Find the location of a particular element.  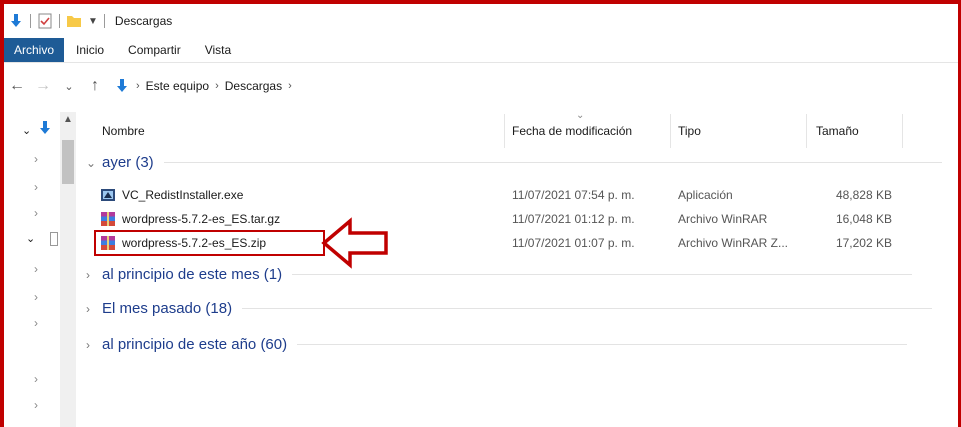

file-date: 11/07/2021 01:07 p. m. is located at coordinates (573, 243).